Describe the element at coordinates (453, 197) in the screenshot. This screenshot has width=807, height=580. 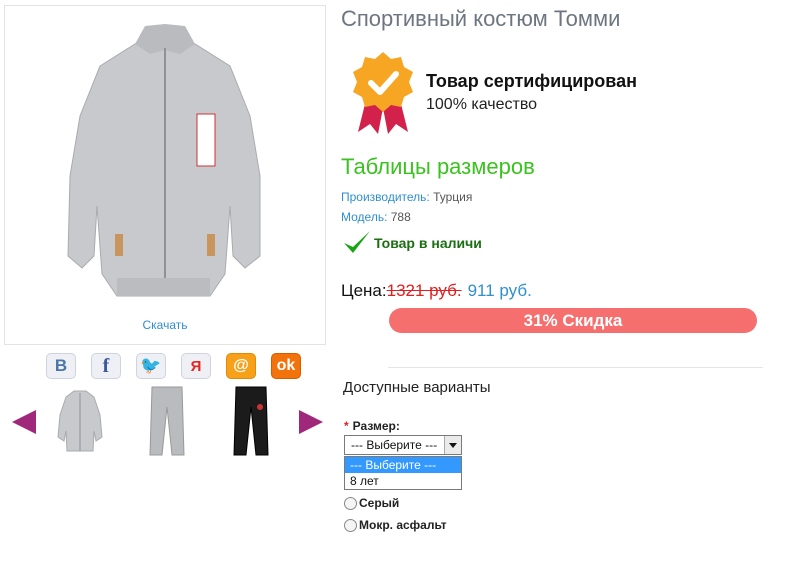
I see `manufacturer-value: Турция` at that location.